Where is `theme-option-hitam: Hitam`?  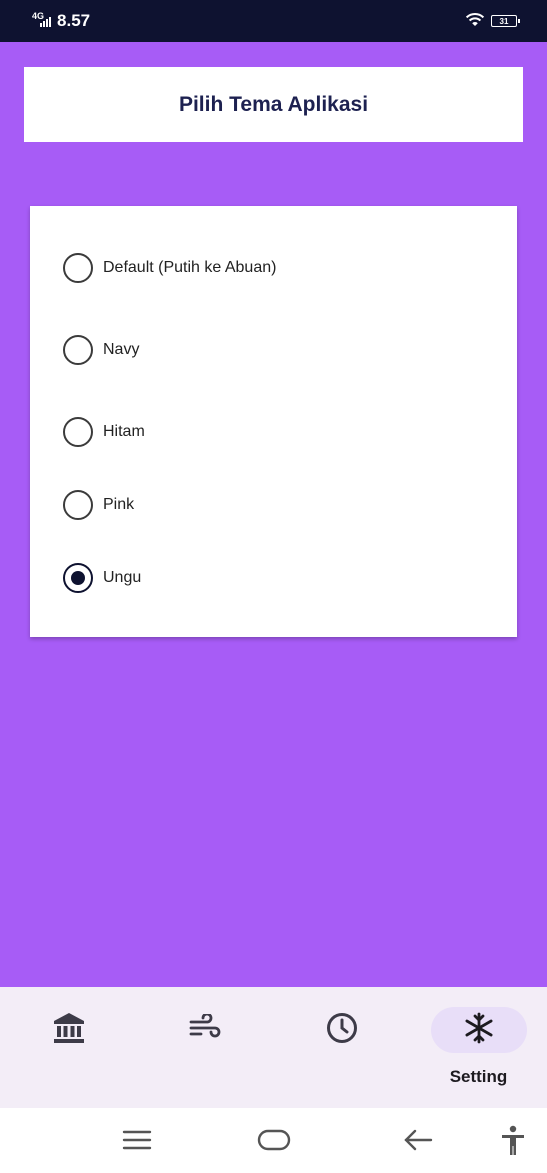 theme-option-hitam: Hitam is located at coordinates (104, 432).